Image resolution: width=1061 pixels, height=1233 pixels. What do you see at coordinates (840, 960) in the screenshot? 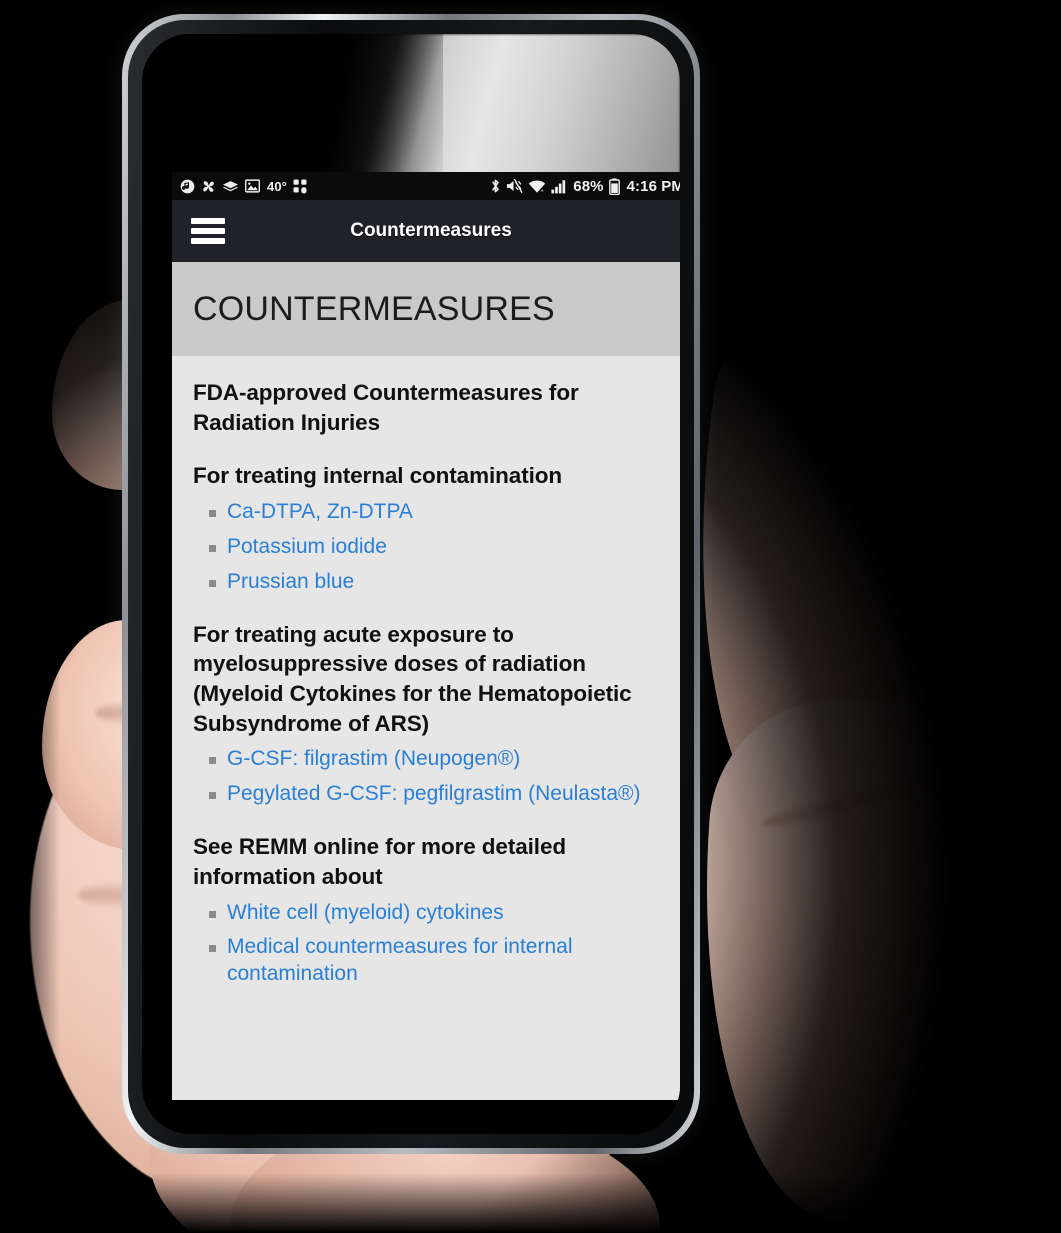
I see `thumb-lower` at bounding box center [840, 960].